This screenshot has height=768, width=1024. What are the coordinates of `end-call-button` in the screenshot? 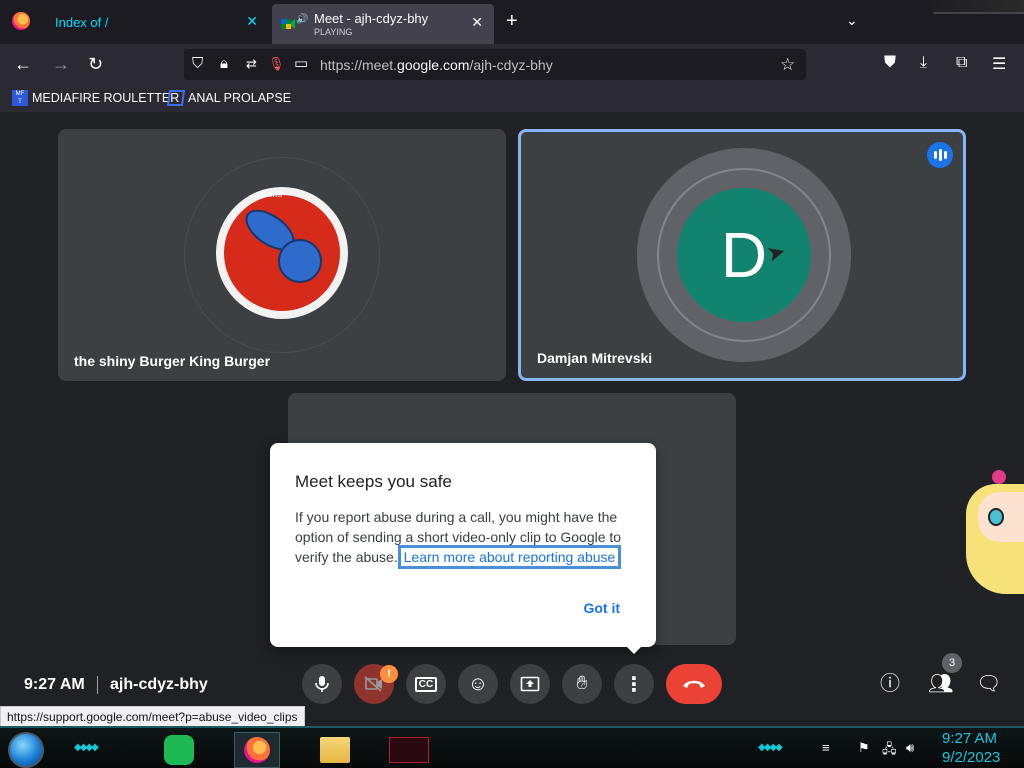 It's located at (694, 684).